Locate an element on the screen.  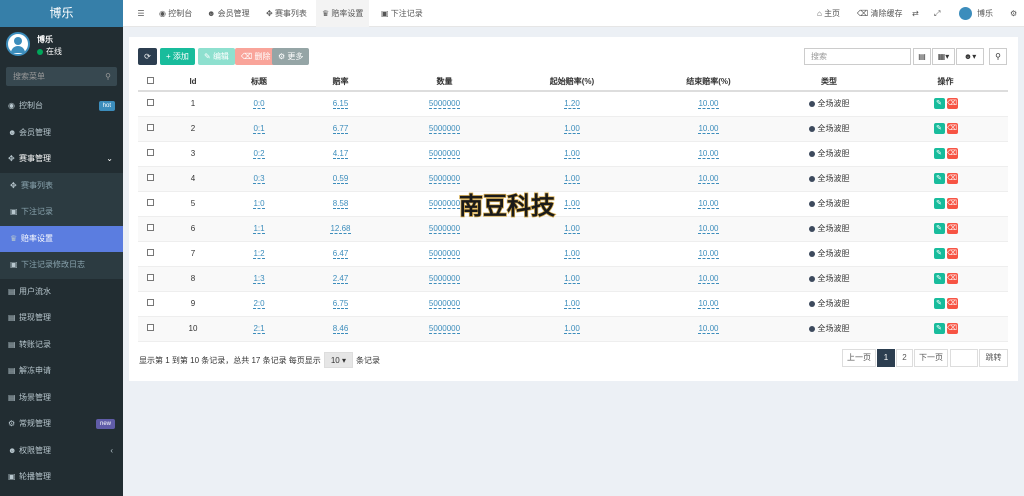
editable-title: 0:3 is located at coordinates (259, 179).